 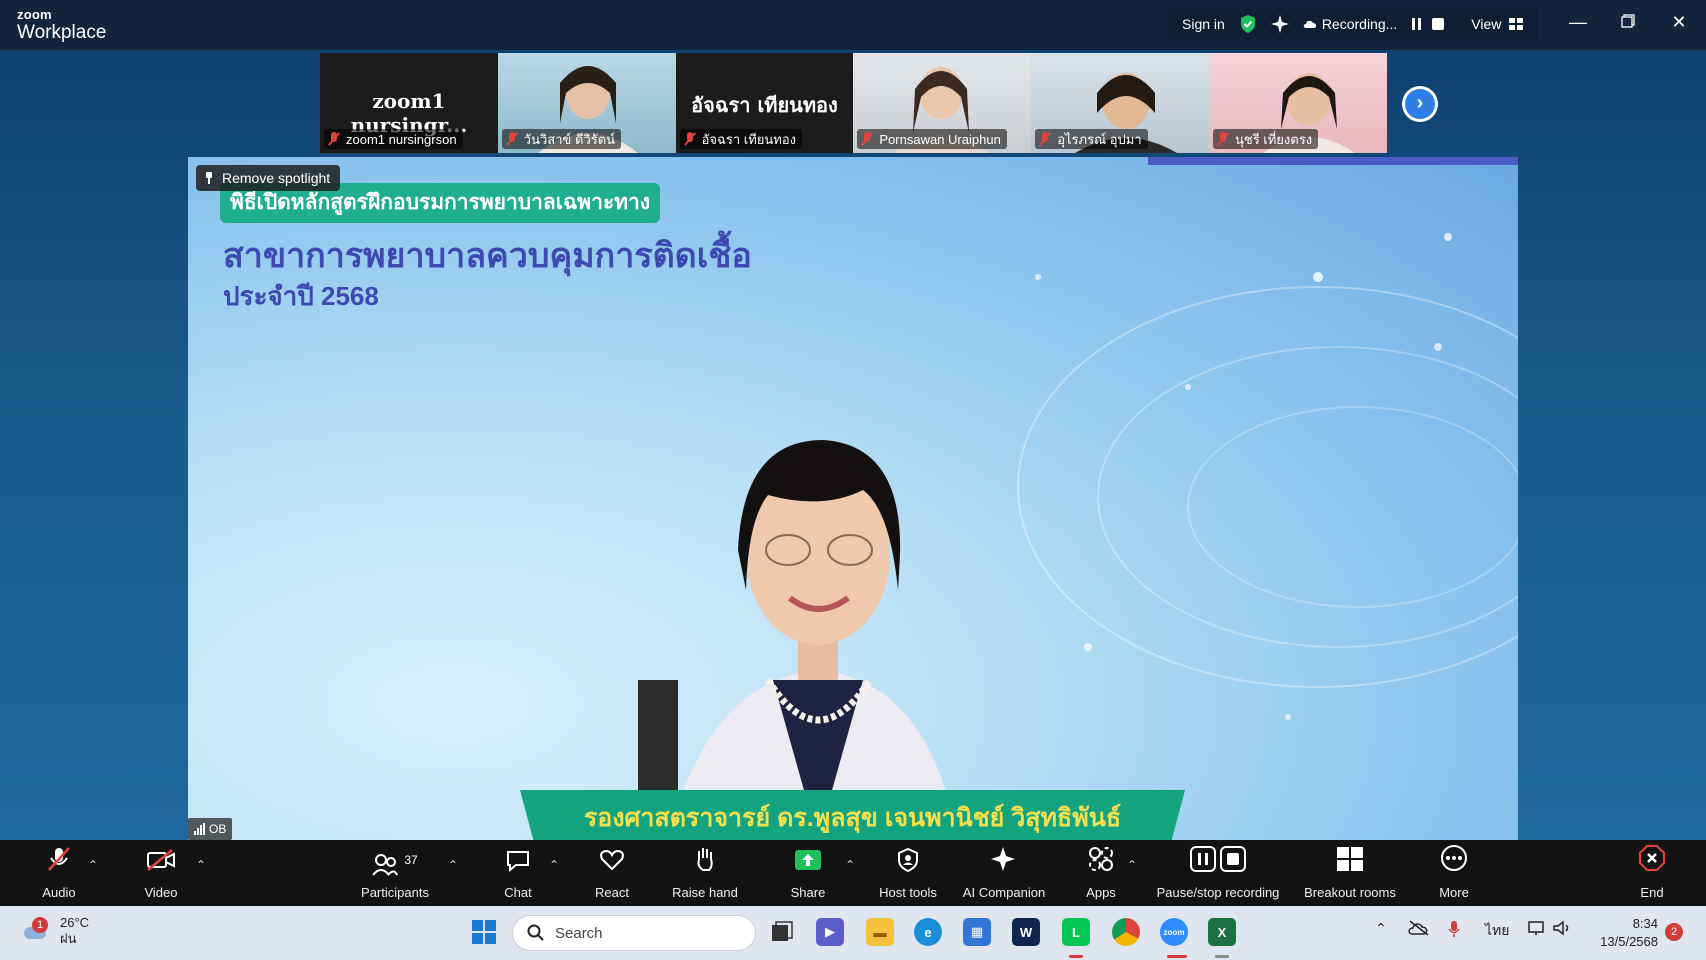 I want to click on stop-recording-icon, so click(x=1438, y=24).